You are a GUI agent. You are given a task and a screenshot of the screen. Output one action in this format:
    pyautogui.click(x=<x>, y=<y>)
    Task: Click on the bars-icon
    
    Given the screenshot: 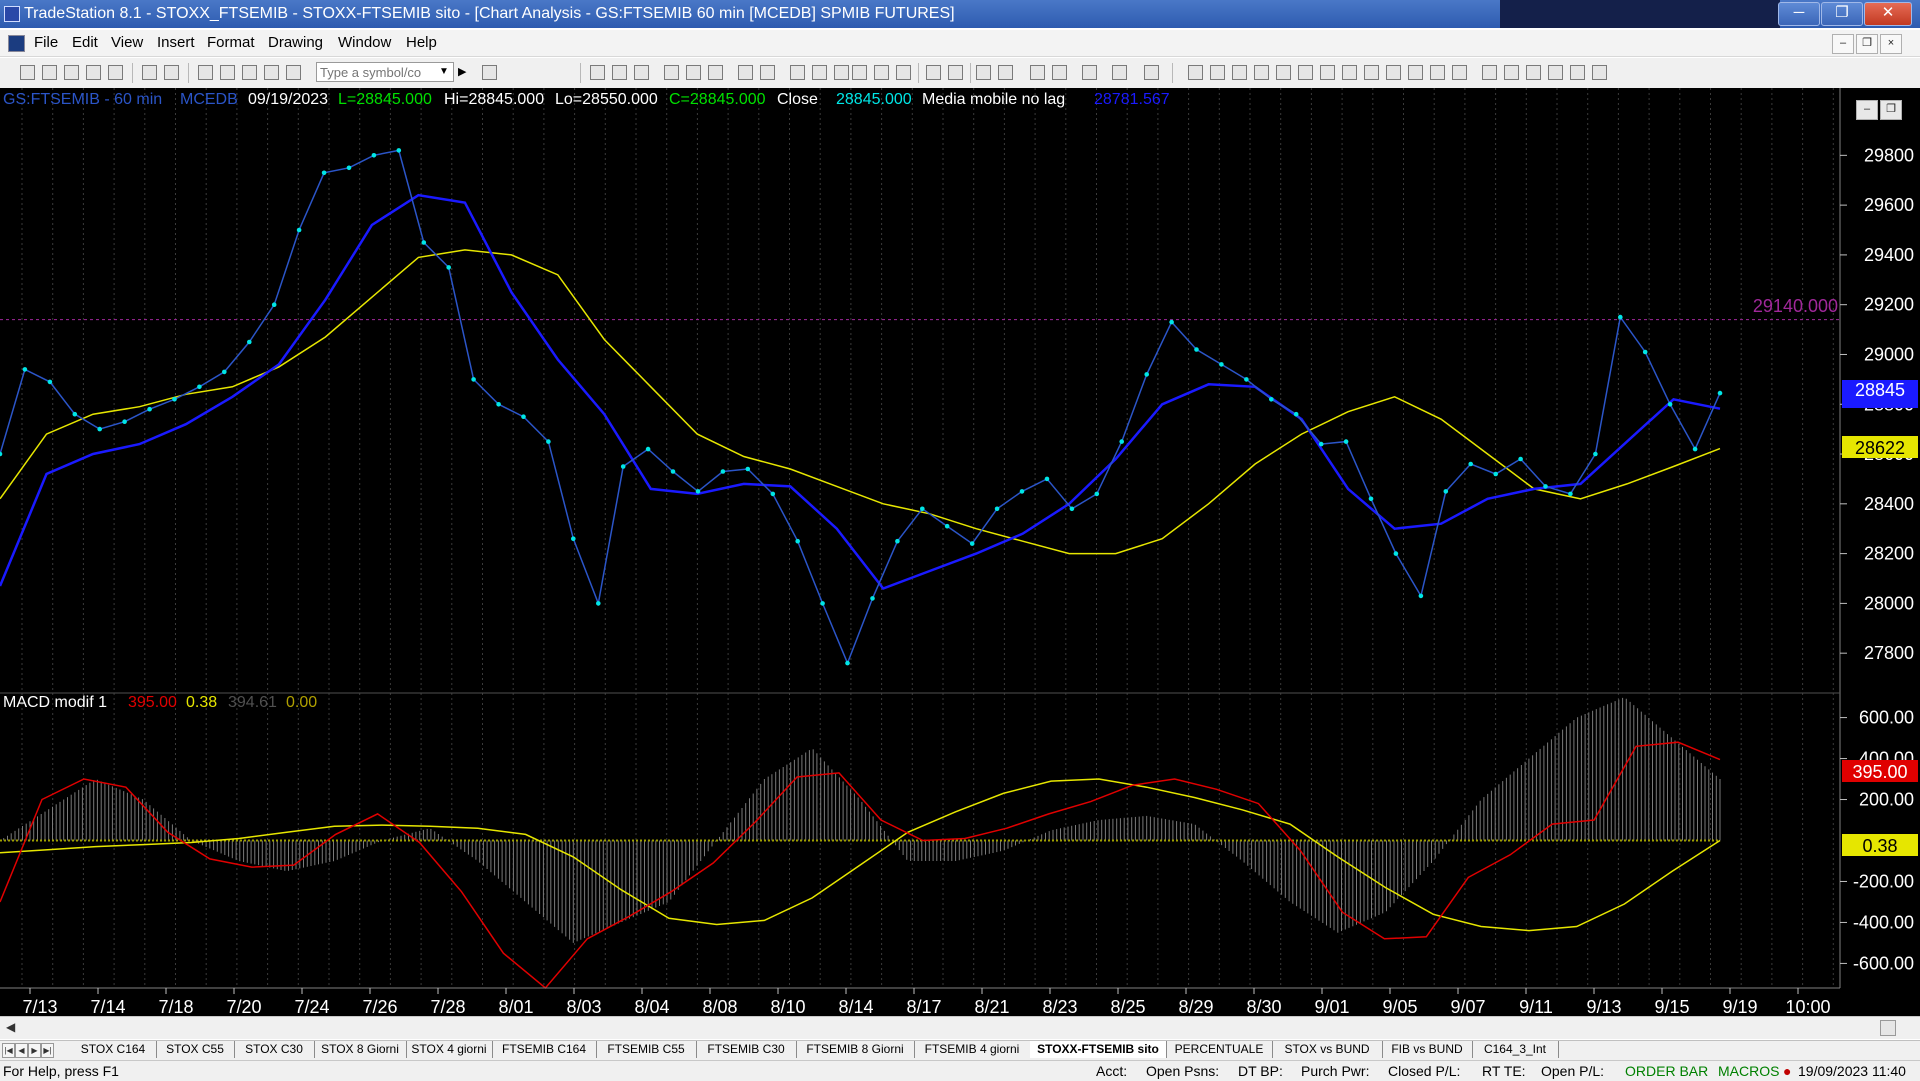 What is the action you would take?
    pyautogui.click(x=859, y=72)
    